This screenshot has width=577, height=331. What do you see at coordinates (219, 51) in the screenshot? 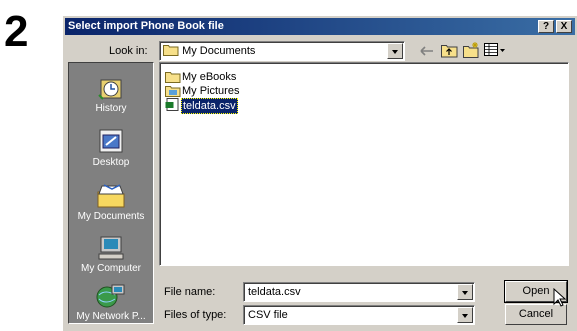
I see `look-in-value: My Documents` at bounding box center [219, 51].